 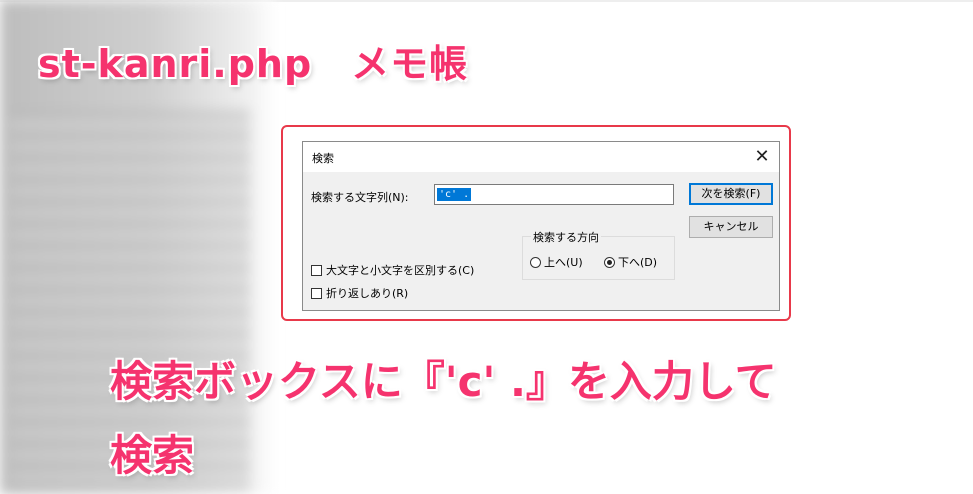 I want to click on direction-group-label: 検索する方向, so click(x=566, y=237).